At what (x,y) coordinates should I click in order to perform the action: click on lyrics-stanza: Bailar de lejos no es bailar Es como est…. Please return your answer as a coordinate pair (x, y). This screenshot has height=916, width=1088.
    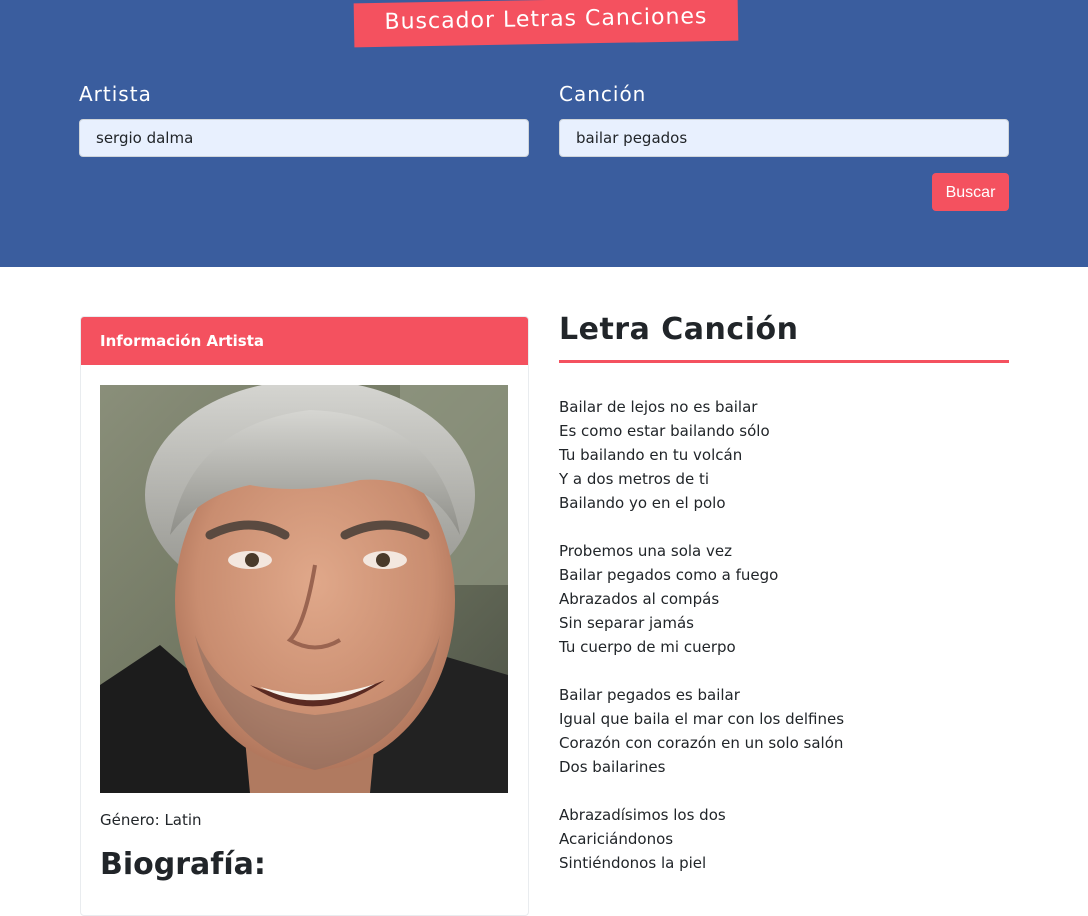
    Looking at the image, I should click on (784, 455).